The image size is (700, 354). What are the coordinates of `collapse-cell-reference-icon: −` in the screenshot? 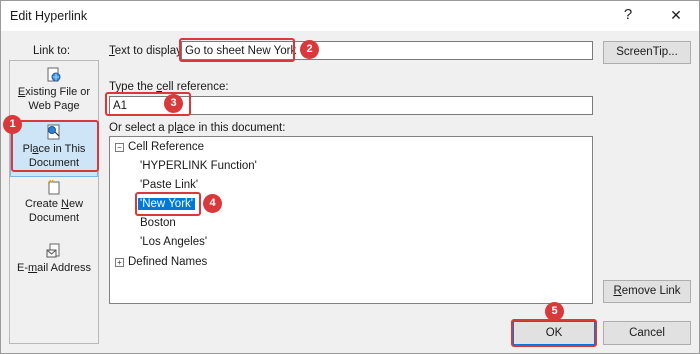 It's located at (119, 147).